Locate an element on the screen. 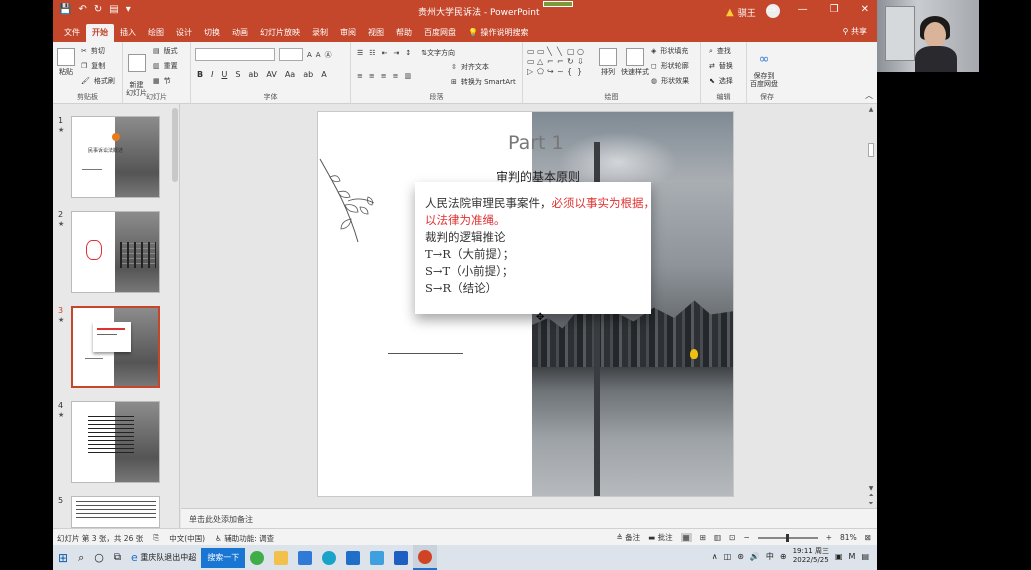  replace-button: ⇄ 替换 is located at coordinates (721, 66).